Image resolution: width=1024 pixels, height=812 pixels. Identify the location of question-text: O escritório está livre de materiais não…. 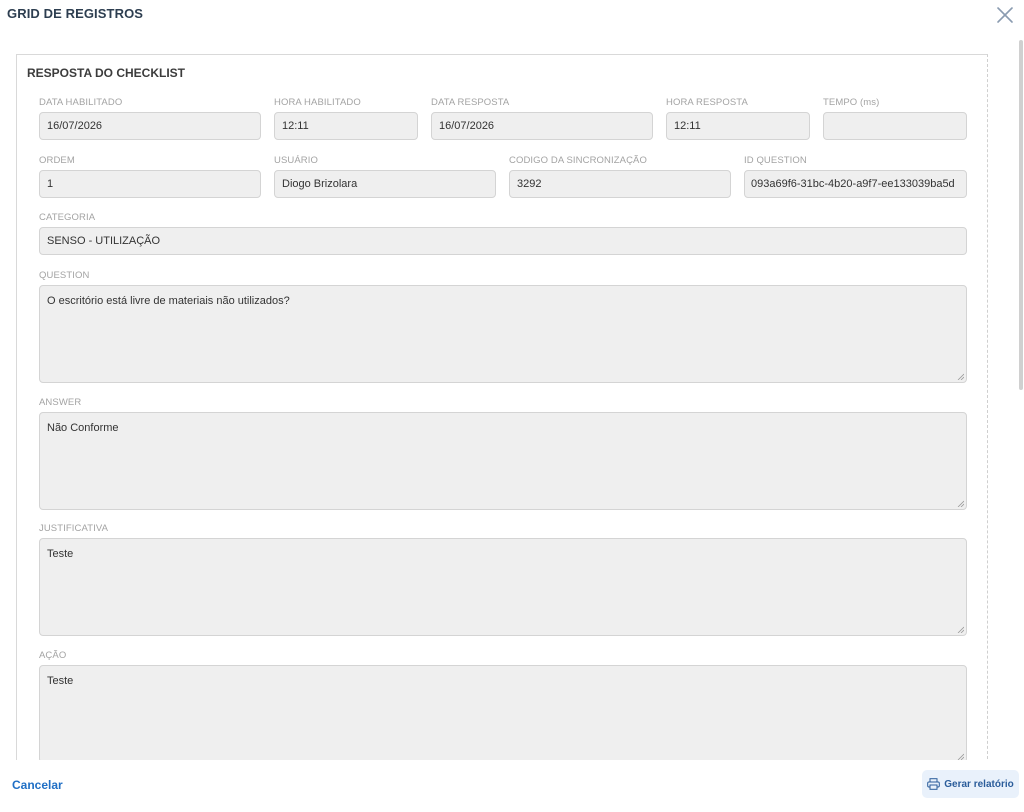
(168, 301).